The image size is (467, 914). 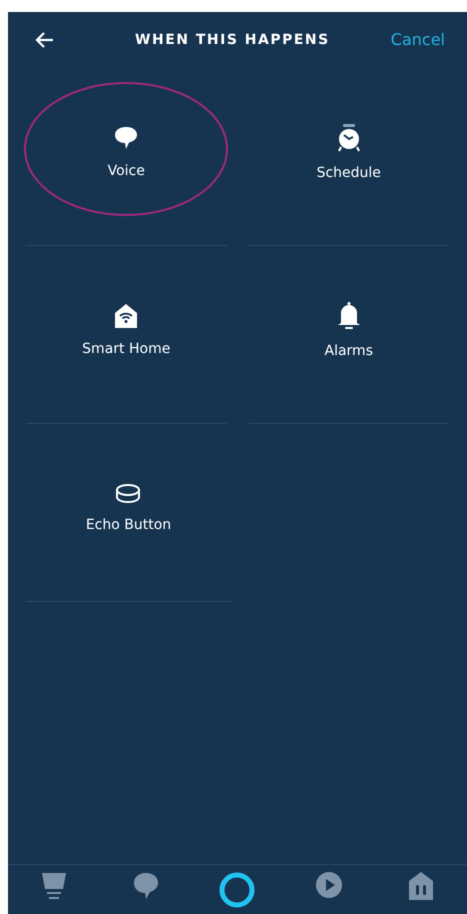 What do you see at coordinates (232, 40) in the screenshot?
I see `screen-title: WHEN THIS HAPPENS` at bounding box center [232, 40].